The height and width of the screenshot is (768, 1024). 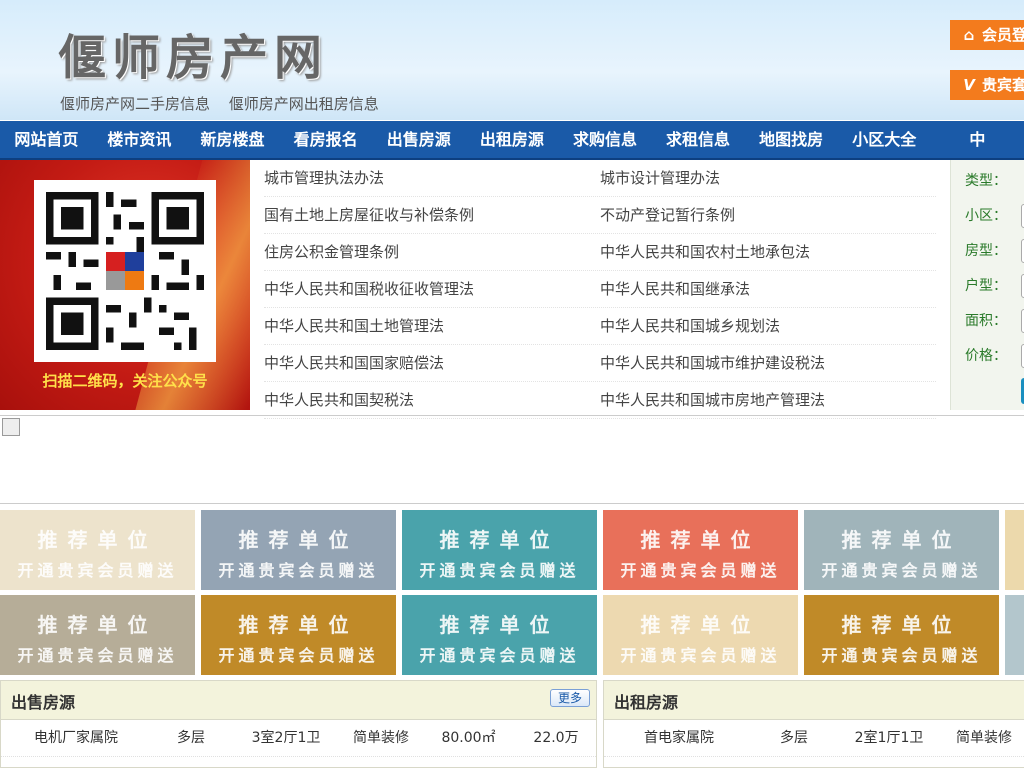 I want to click on rental-link: 偃师房产网出租房信息, so click(x=304, y=104).